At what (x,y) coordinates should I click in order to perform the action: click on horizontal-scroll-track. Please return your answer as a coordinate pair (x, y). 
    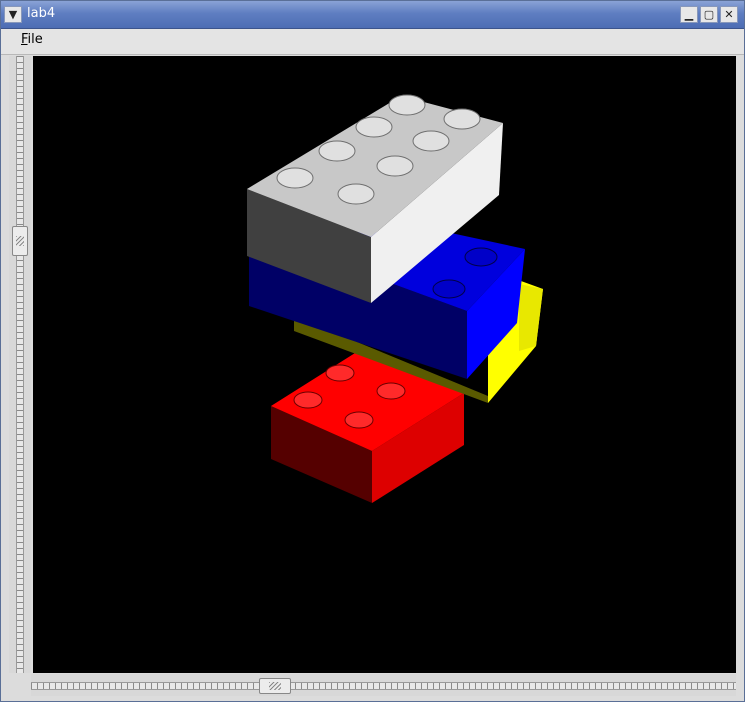
    Looking at the image, I should click on (383, 686).